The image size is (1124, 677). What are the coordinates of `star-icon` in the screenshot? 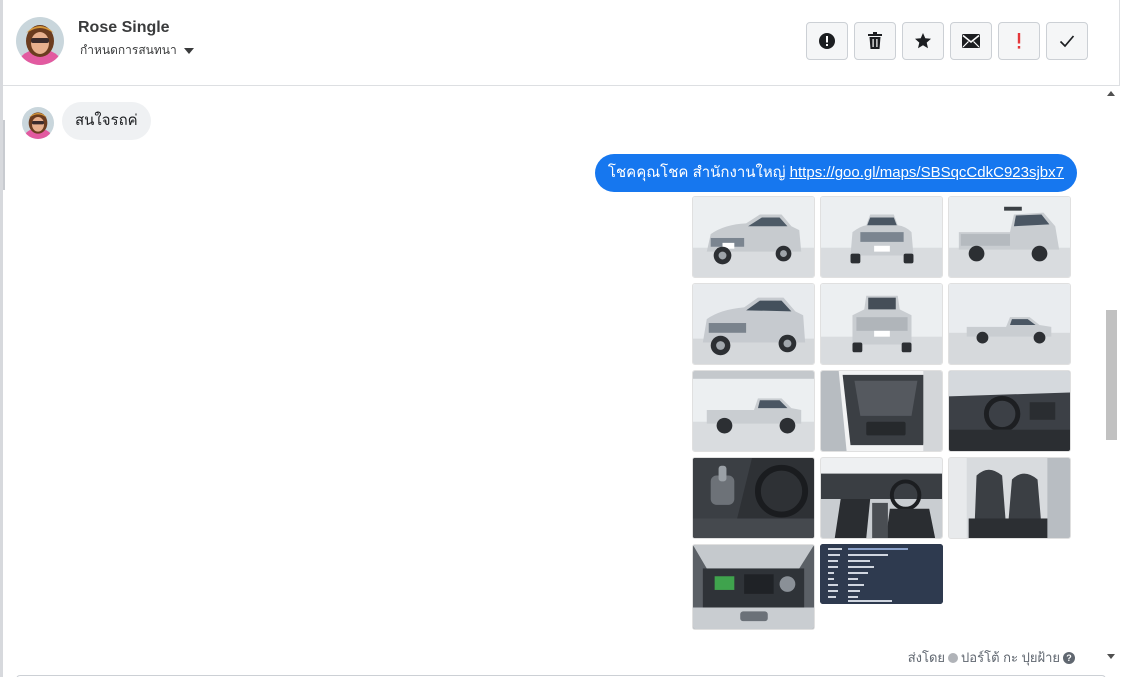 It's located at (923, 41).